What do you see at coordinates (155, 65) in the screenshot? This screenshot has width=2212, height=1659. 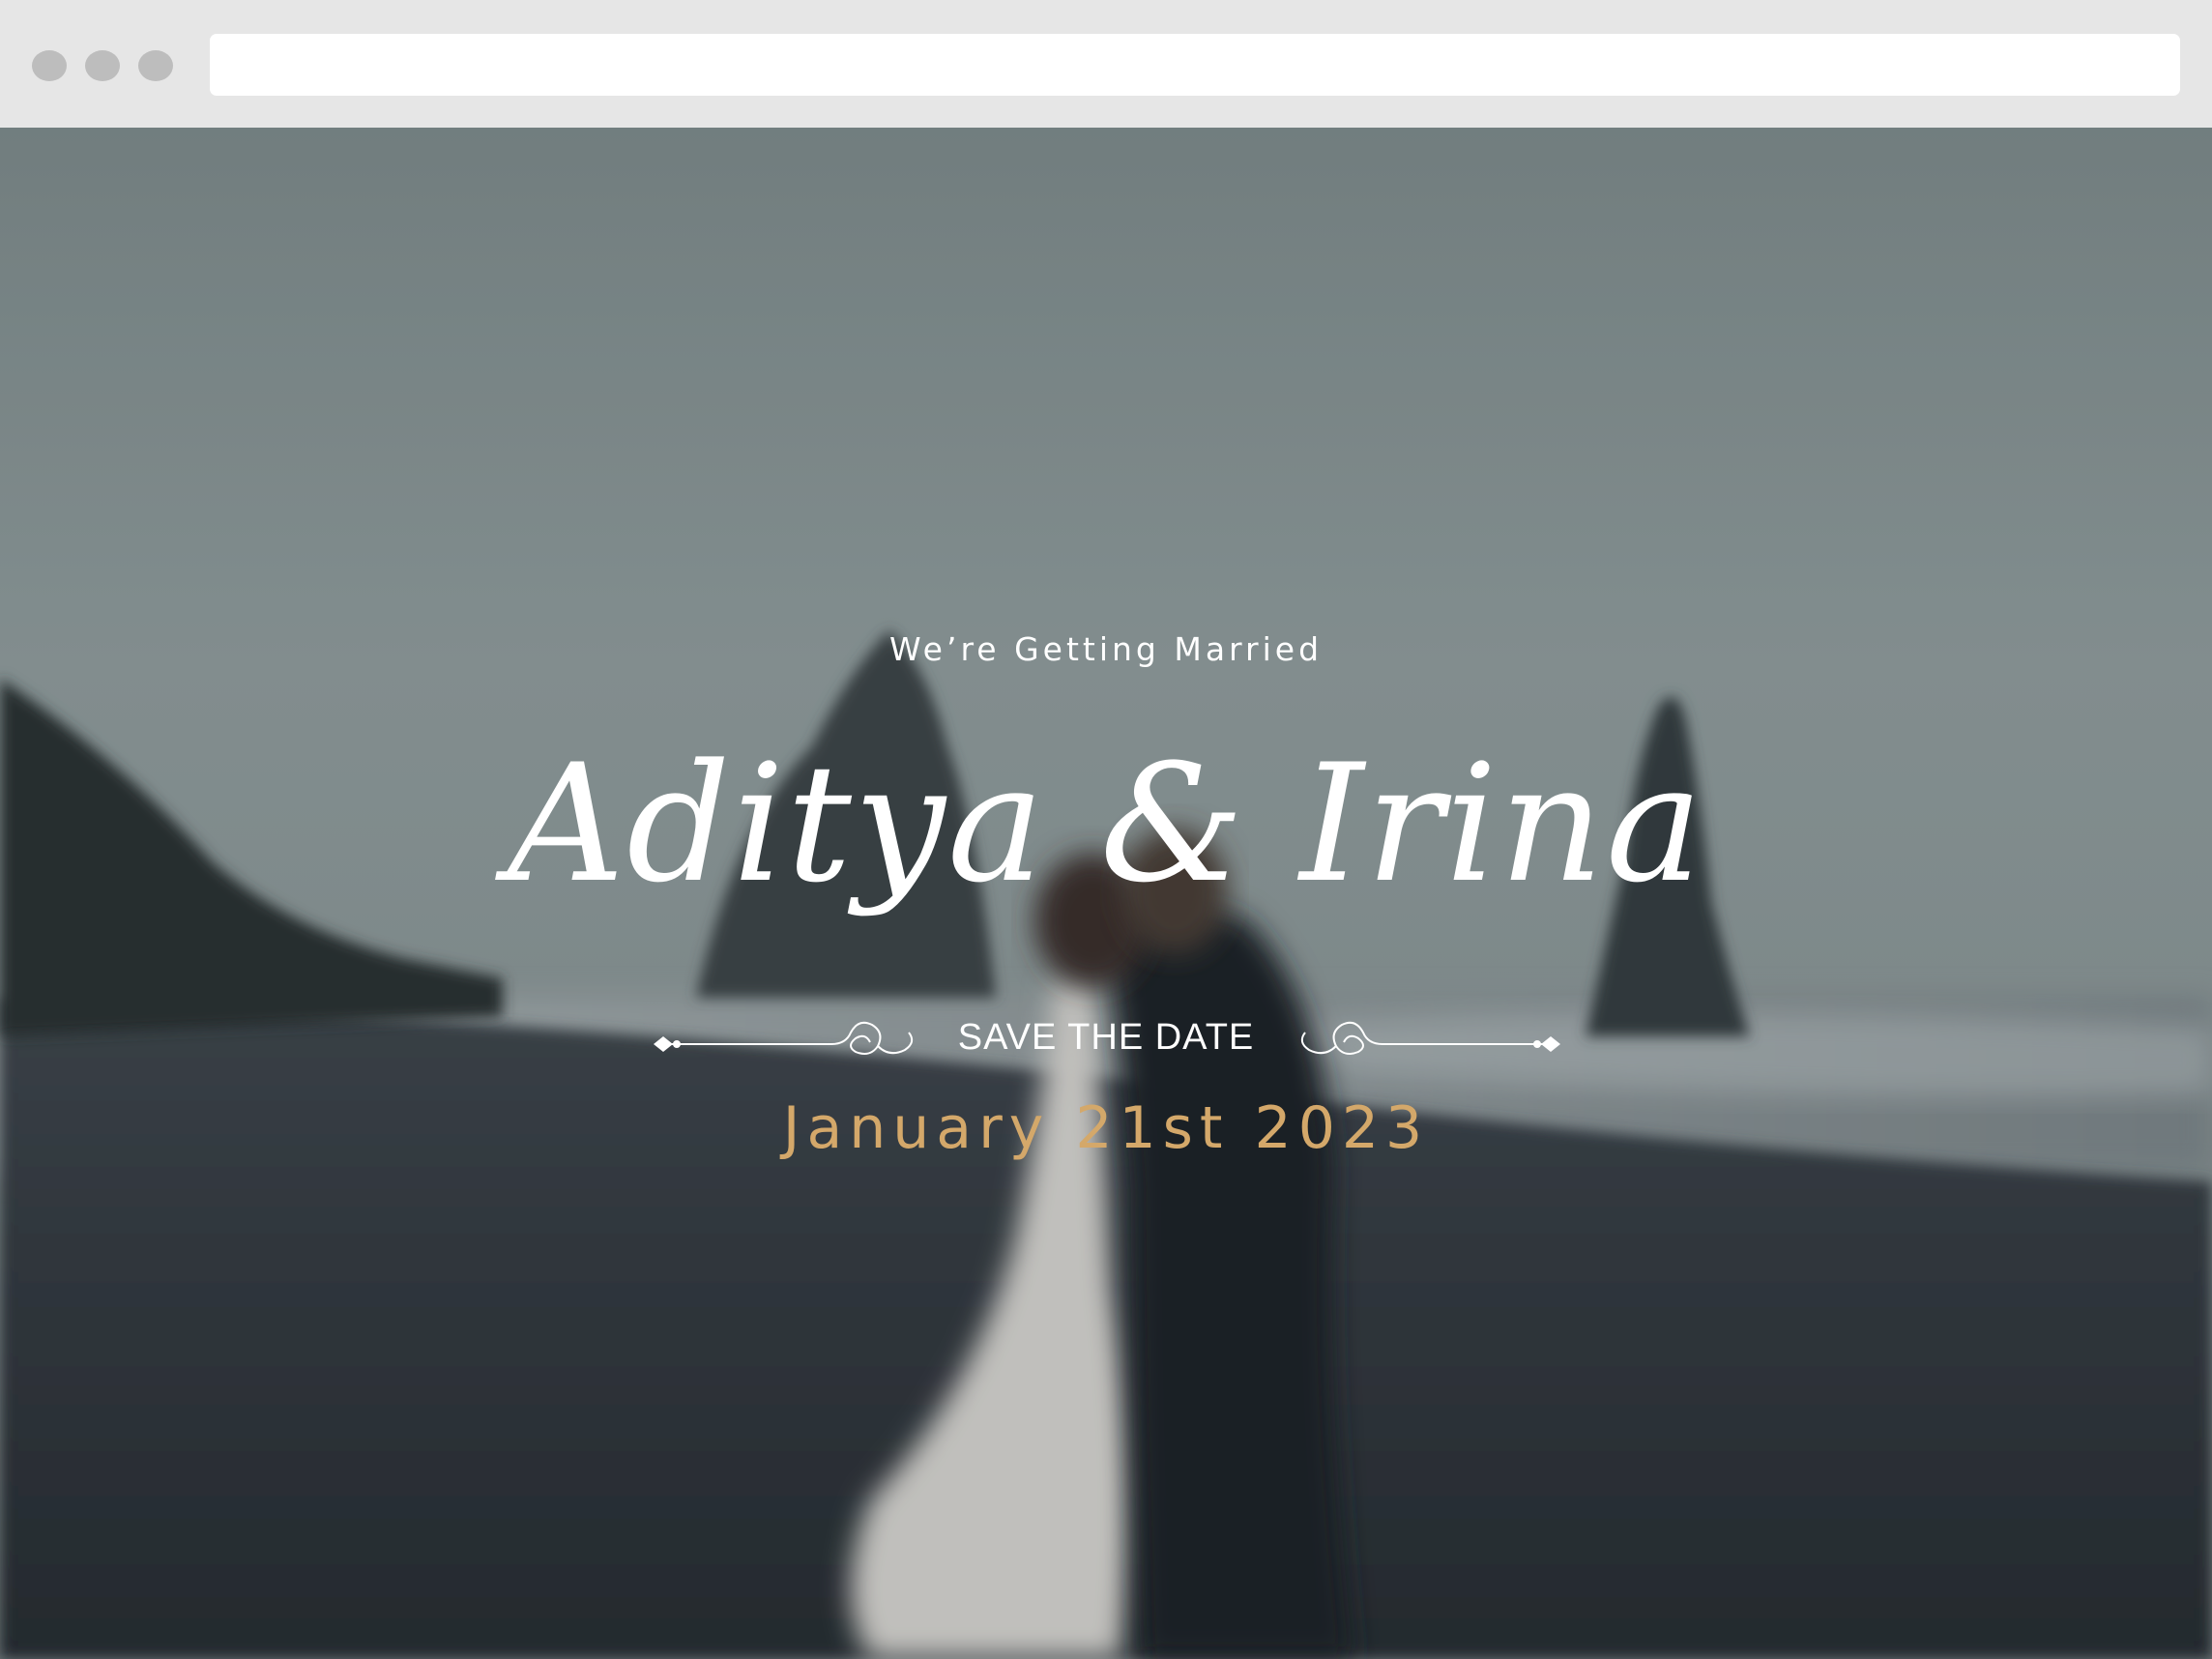 I see `window-maximize-dot` at bounding box center [155, 65].